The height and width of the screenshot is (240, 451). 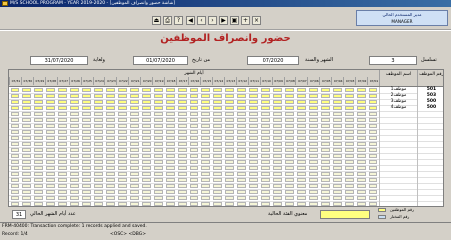 What do you see at coordinates (178, 20) in the screenshot?
I see `query-icon: ?` at bounding box center [178, 20].